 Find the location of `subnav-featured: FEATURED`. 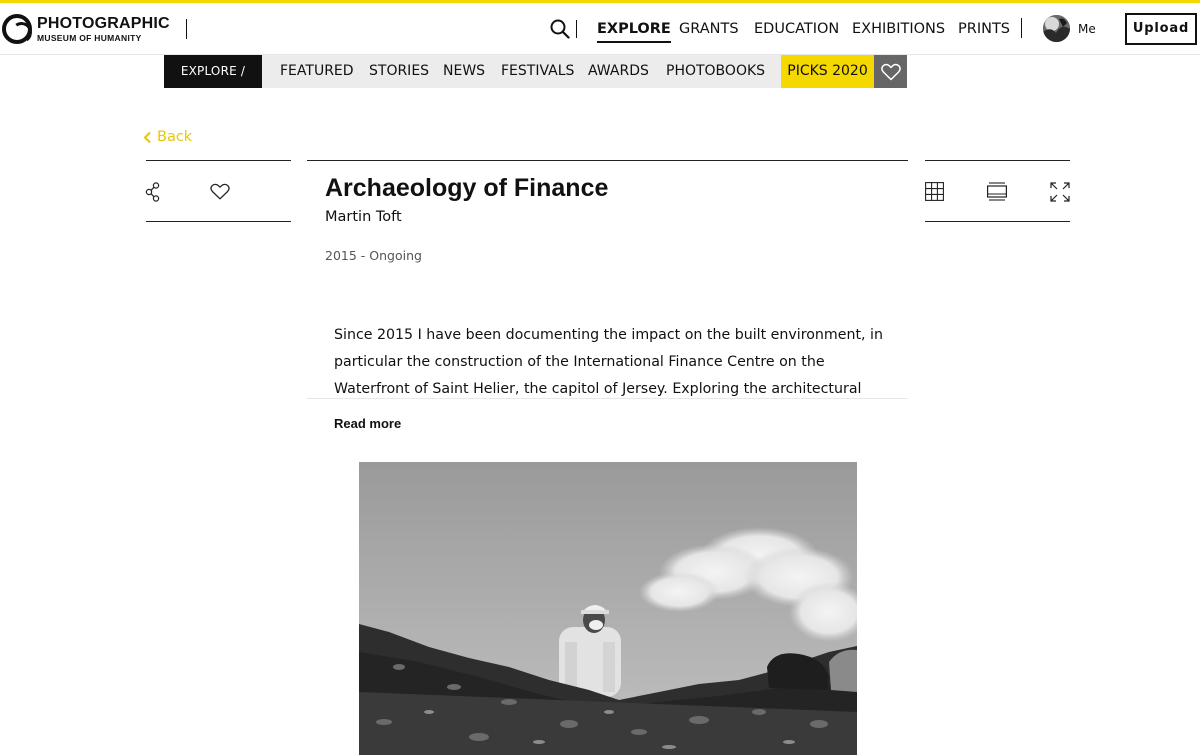

subnav-featured: FEATURED is located at coordinates (317, 71).